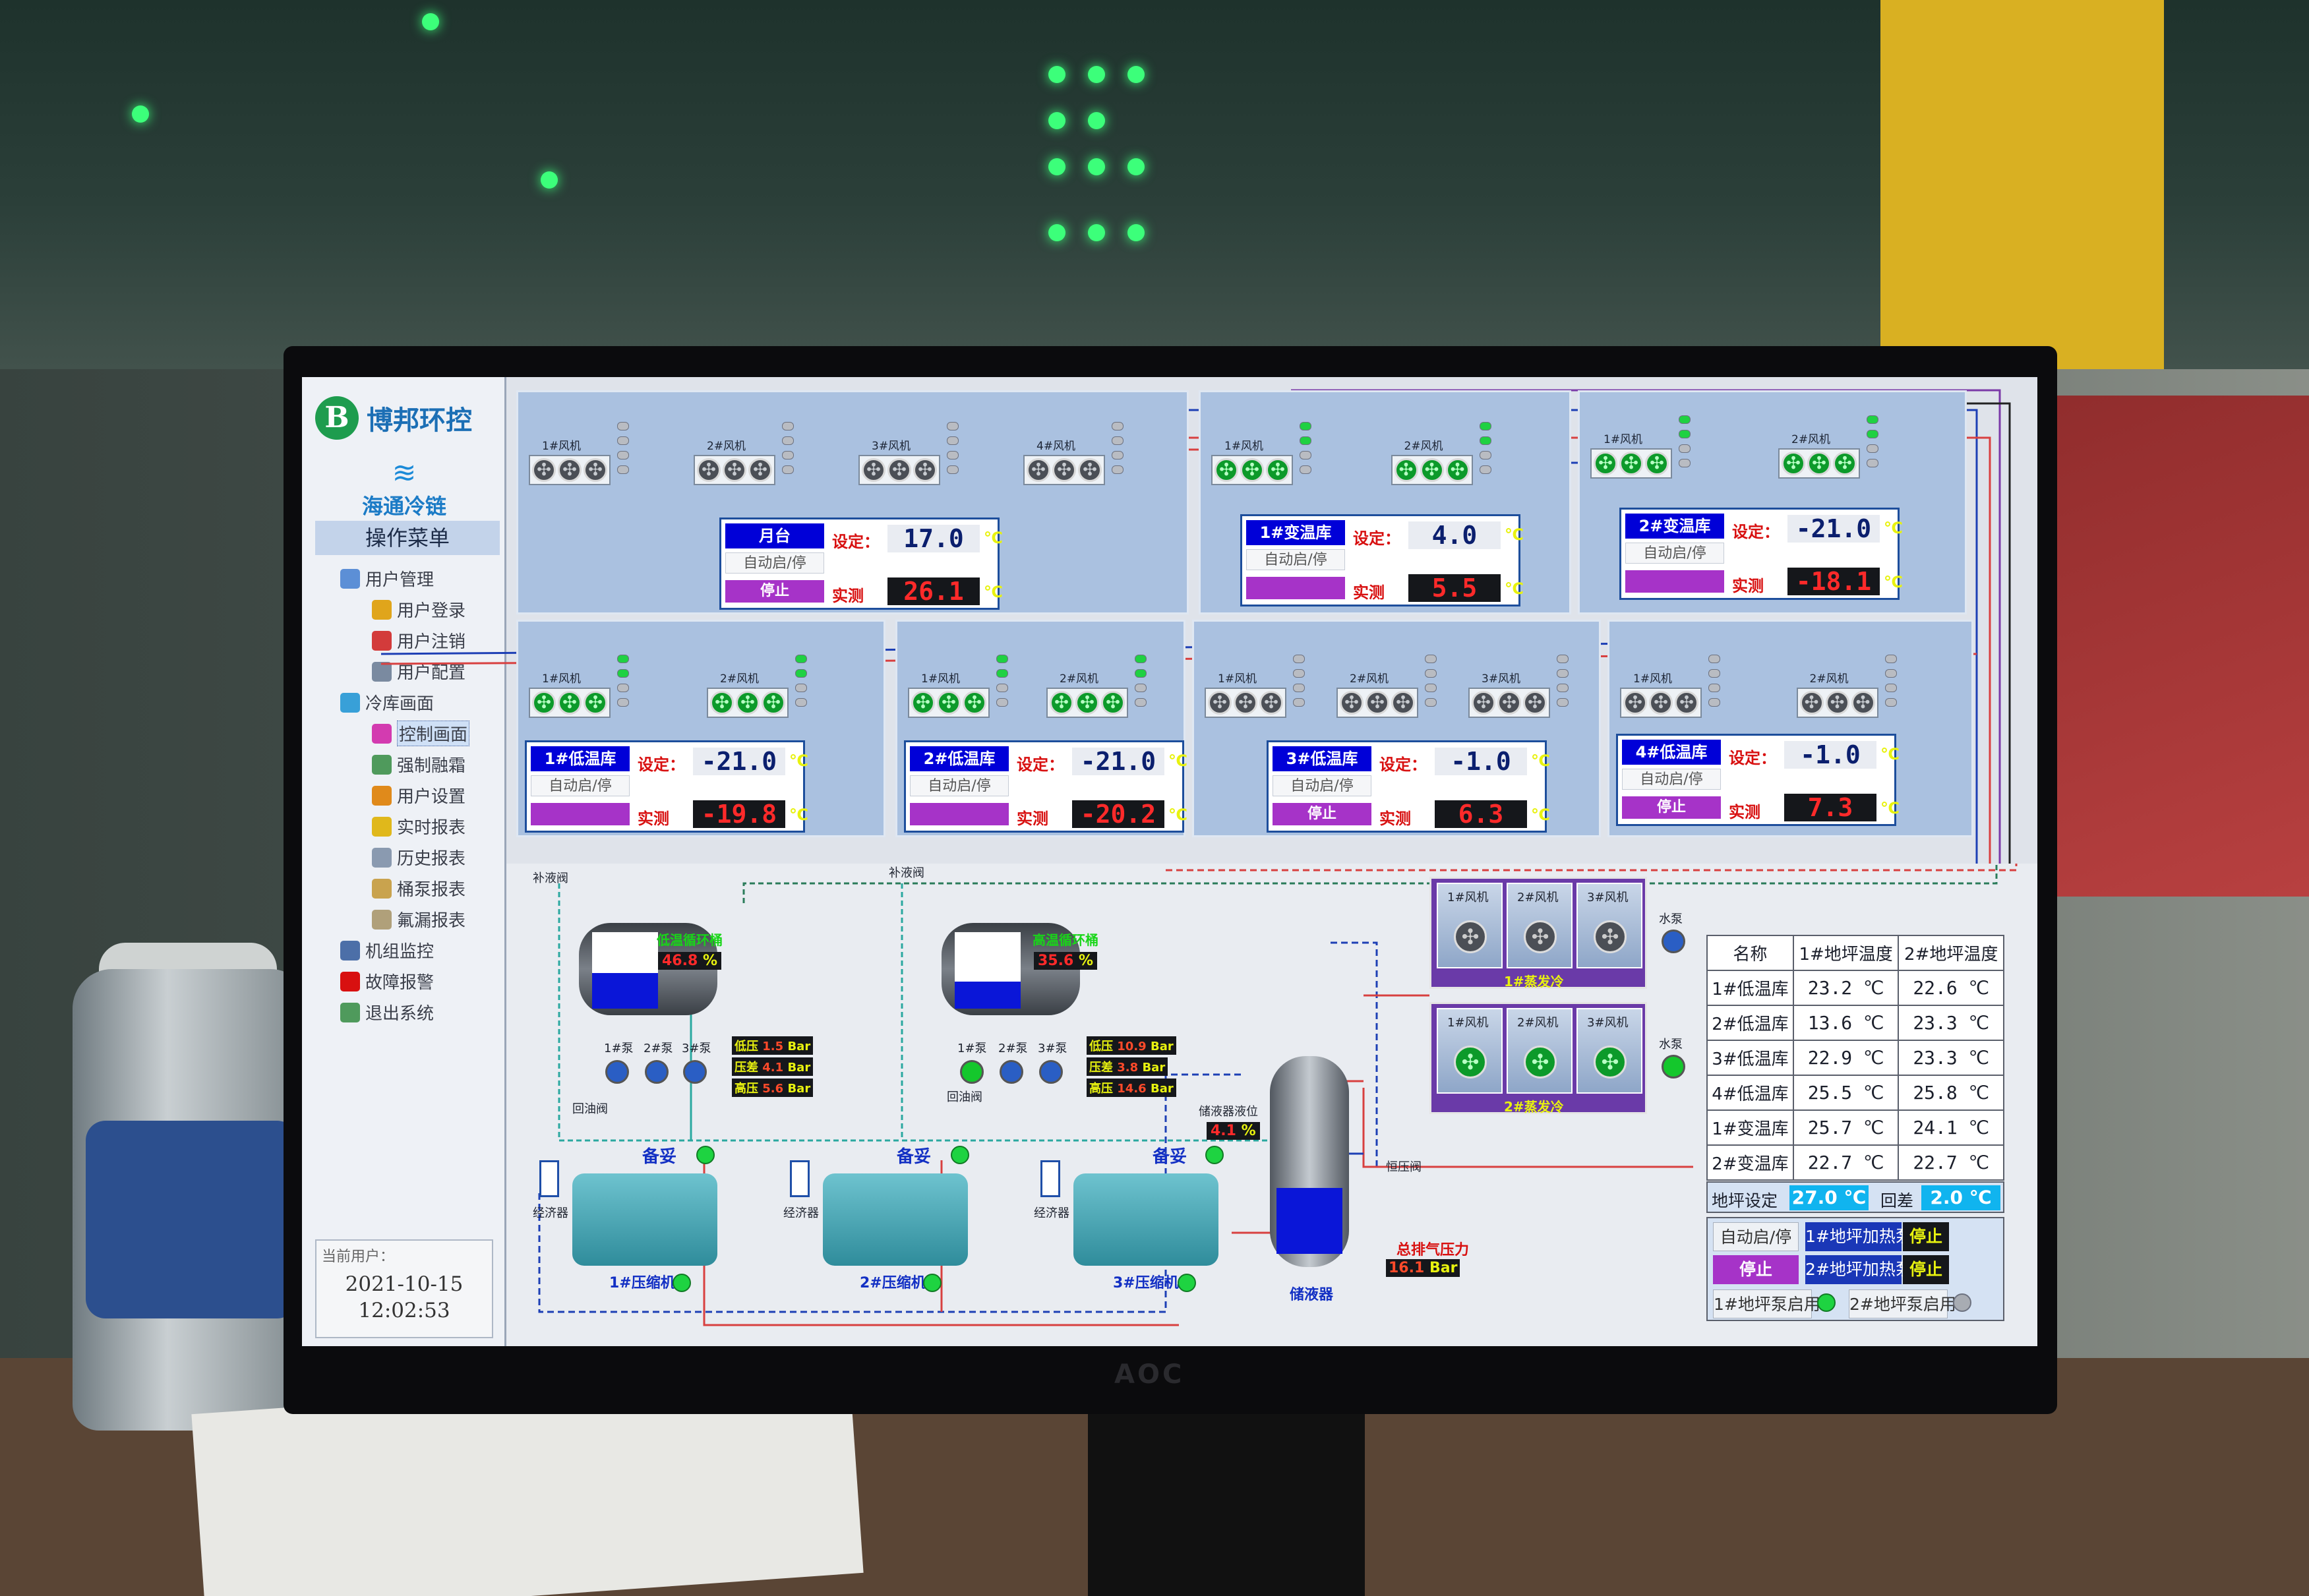  What do you see at coordinates (409, 950) in the screenshot?
I see `menu-item: 机组监控` at bounding box center [409, 950].